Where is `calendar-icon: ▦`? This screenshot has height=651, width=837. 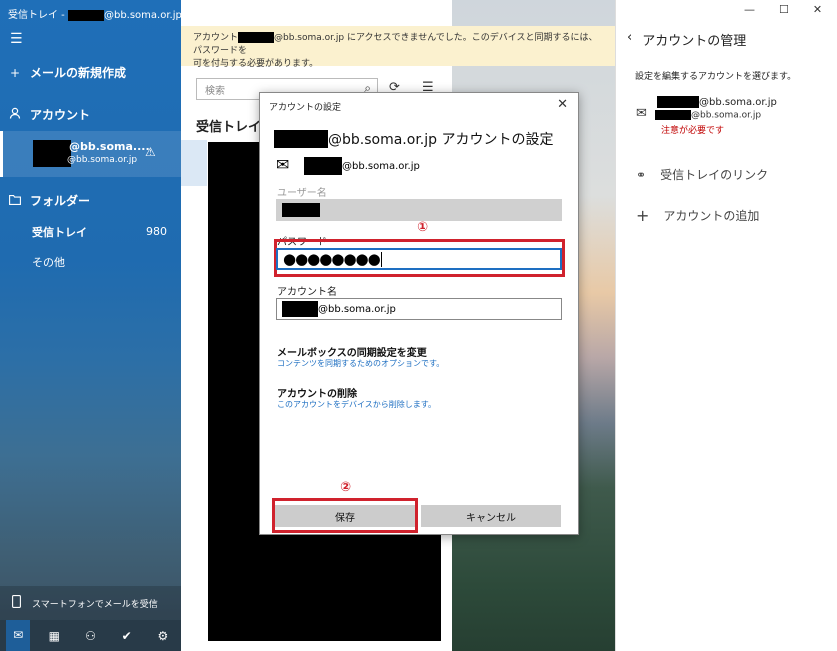
calendar-icon: ▦ is located at coordinates (54, 636).